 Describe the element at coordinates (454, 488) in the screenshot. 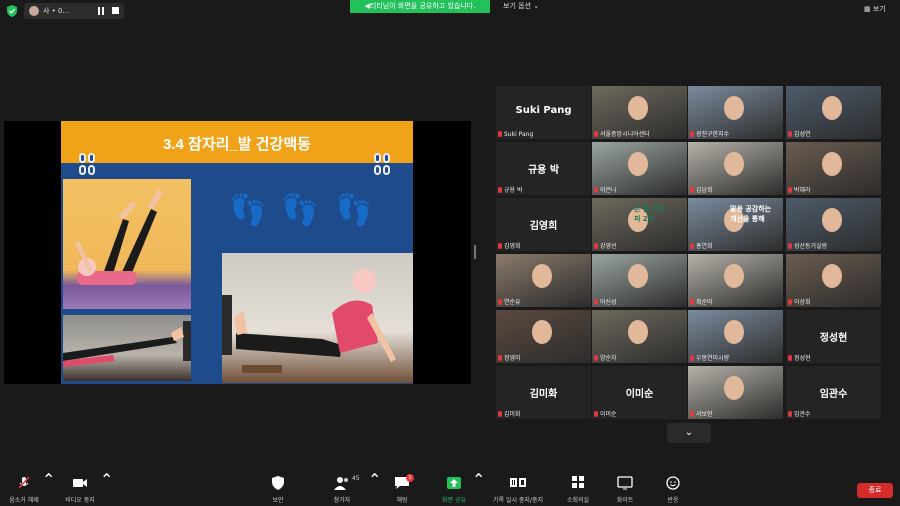

I see `share-screen-button: 화면 공유` at that location.